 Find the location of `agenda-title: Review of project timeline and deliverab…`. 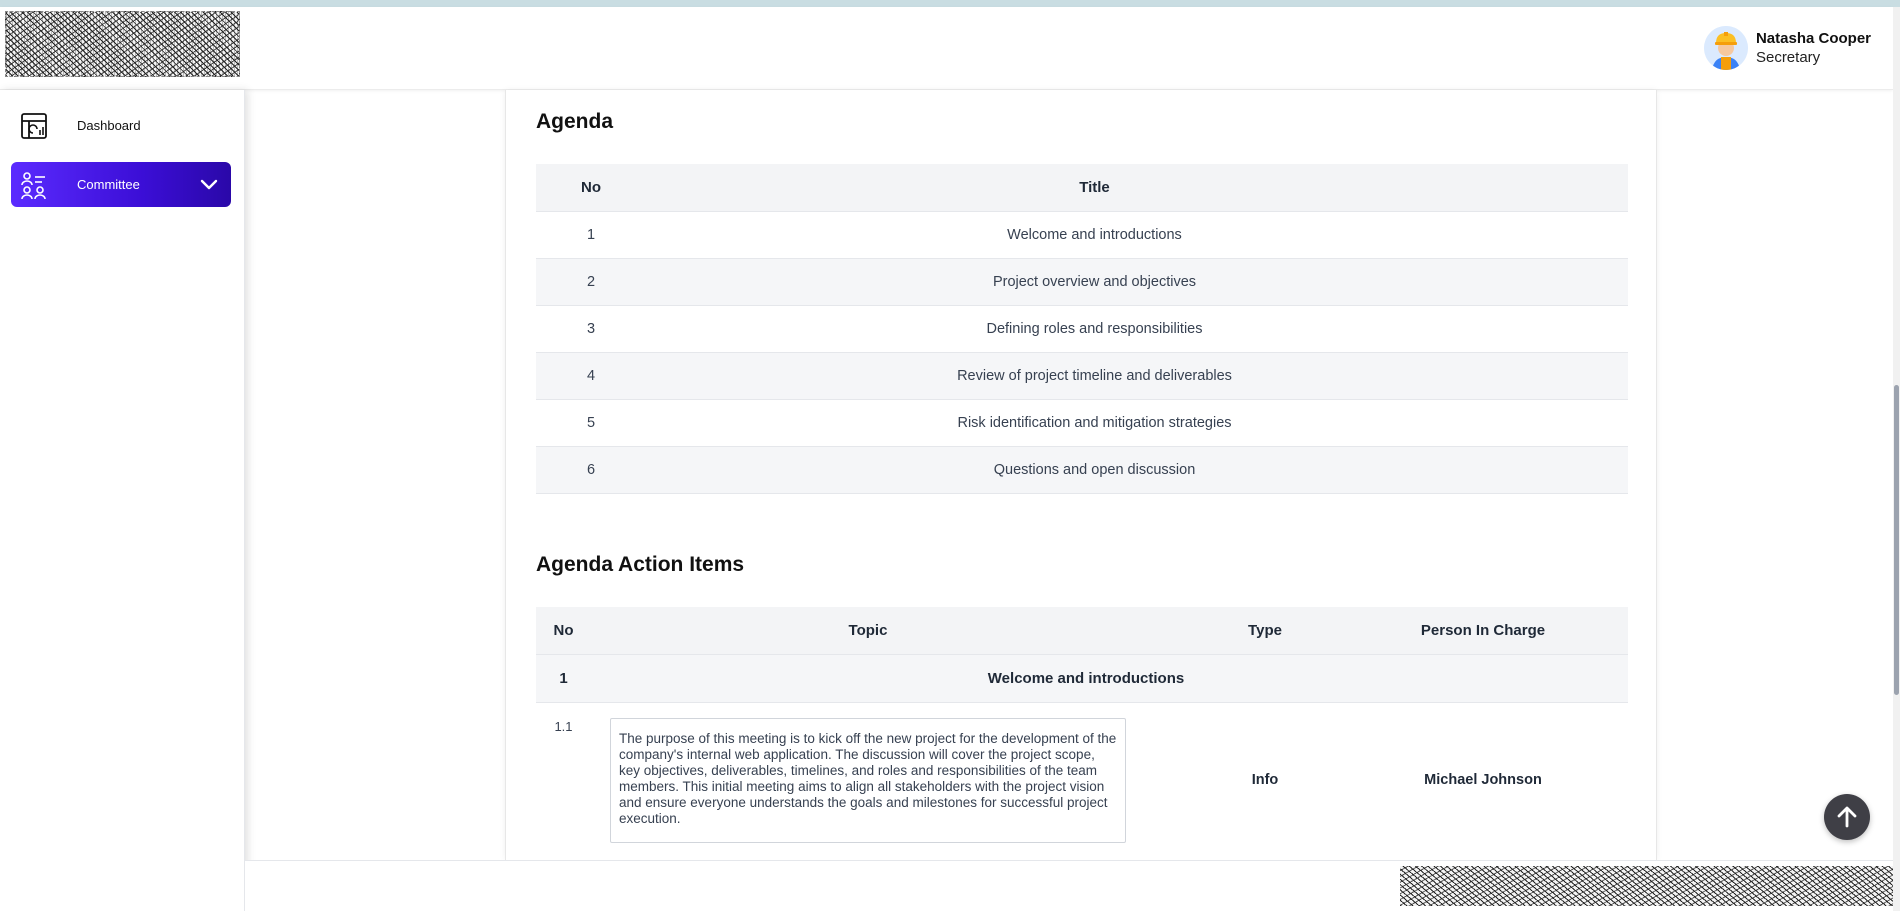

agenda-title: Review of project timeline and deliverab… is located at coordinates (1094, 375).